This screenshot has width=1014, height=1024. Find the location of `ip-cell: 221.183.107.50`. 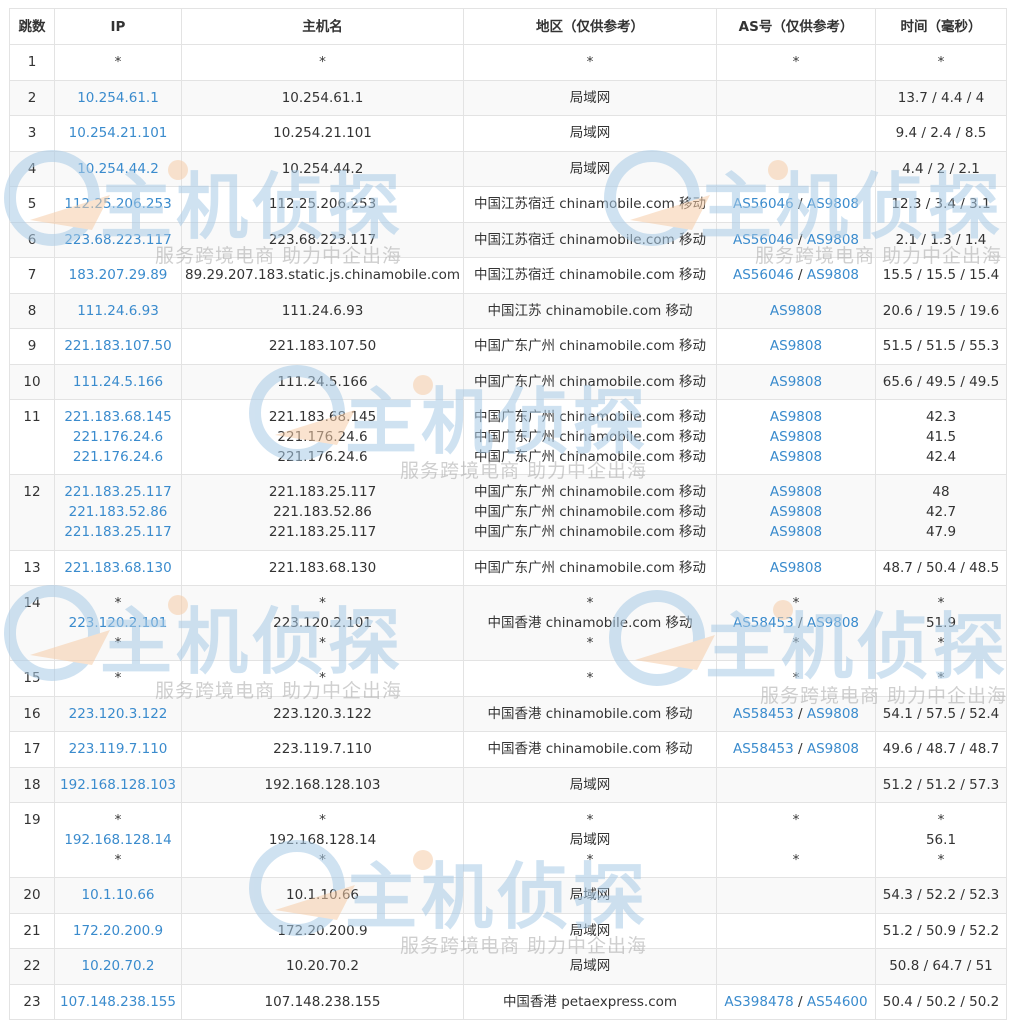

ip-cell: 221.183.107.50 is located at coordinates (118, 346).